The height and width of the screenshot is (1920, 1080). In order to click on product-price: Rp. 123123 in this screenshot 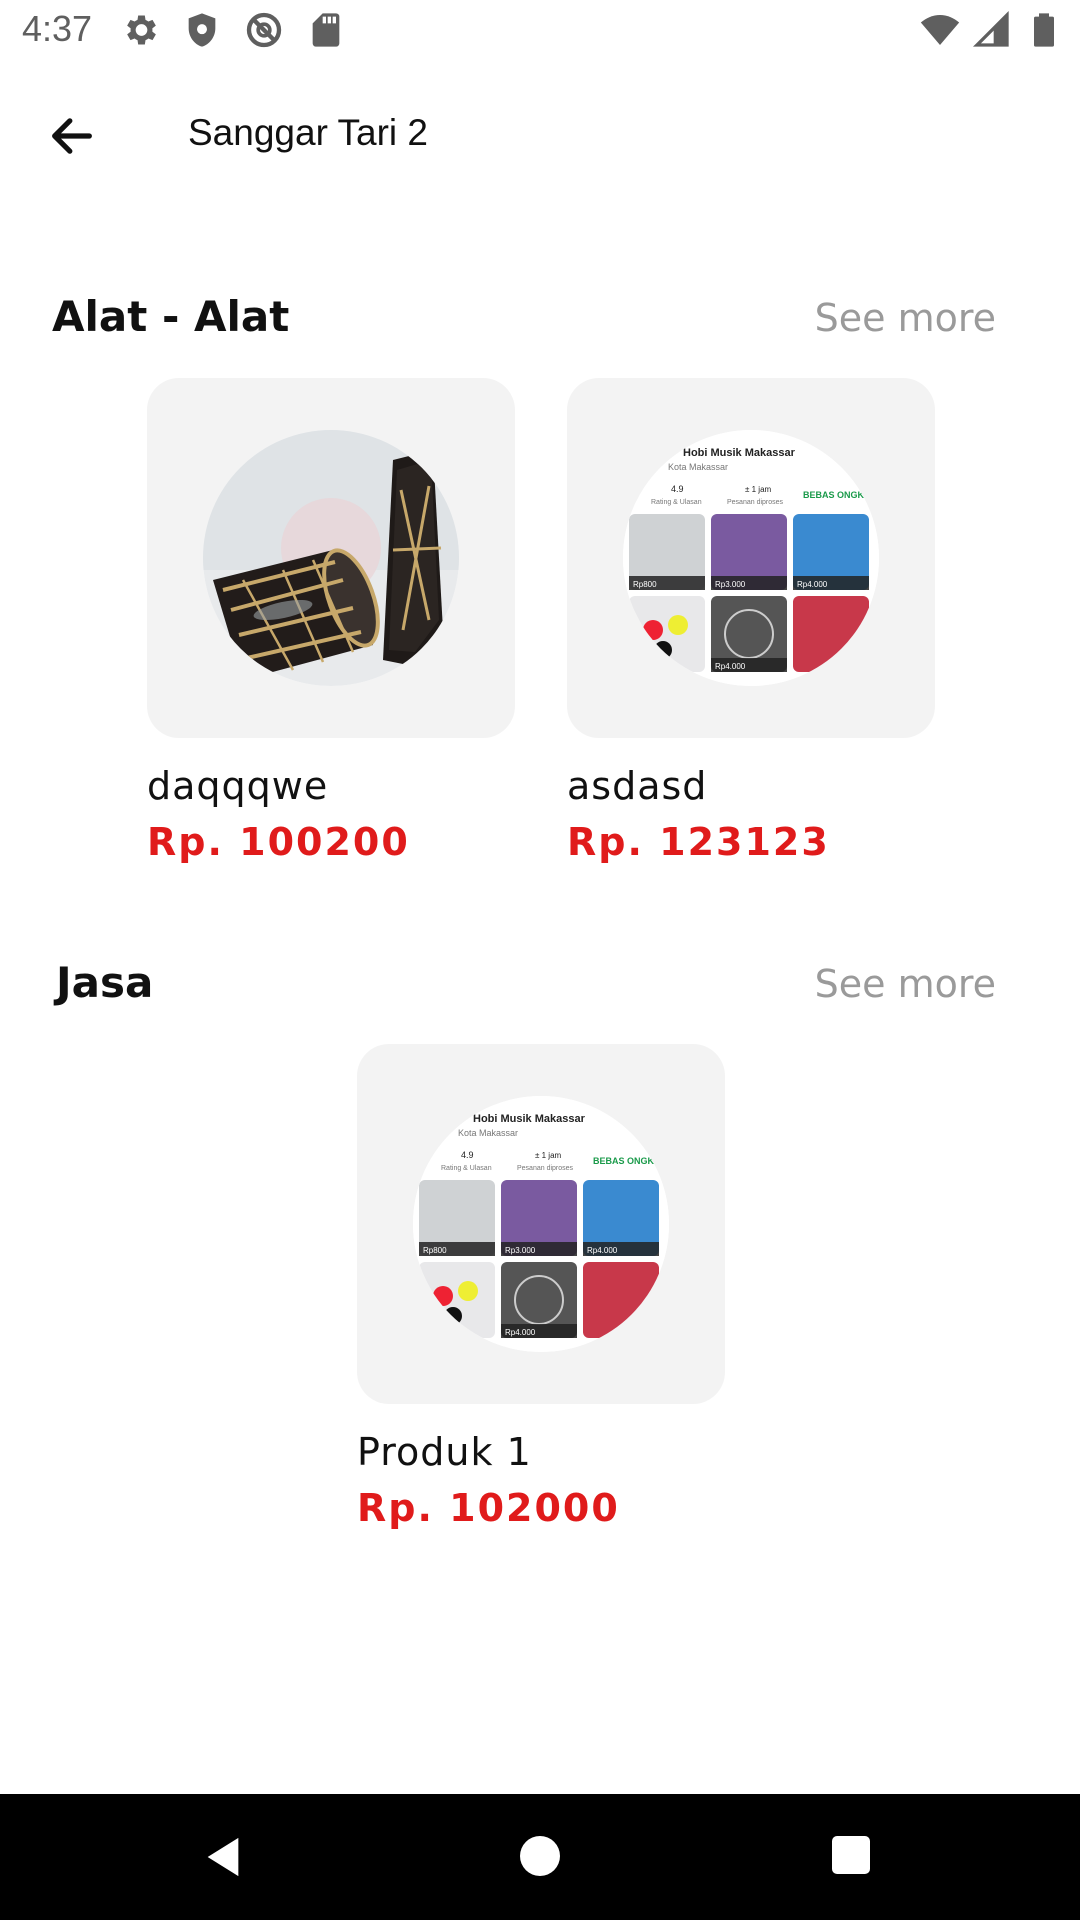, I will do `click(698, 842)`.